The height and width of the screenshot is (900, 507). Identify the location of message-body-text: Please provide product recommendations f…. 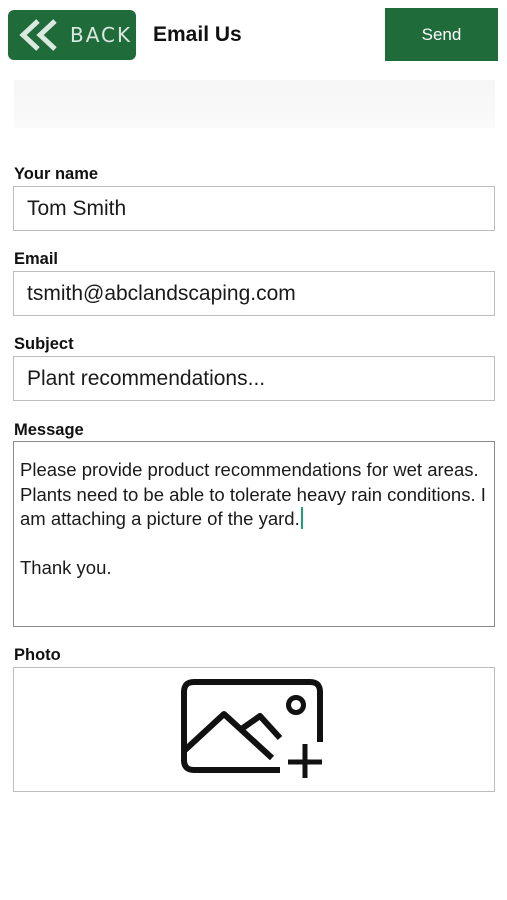
(253, 494).